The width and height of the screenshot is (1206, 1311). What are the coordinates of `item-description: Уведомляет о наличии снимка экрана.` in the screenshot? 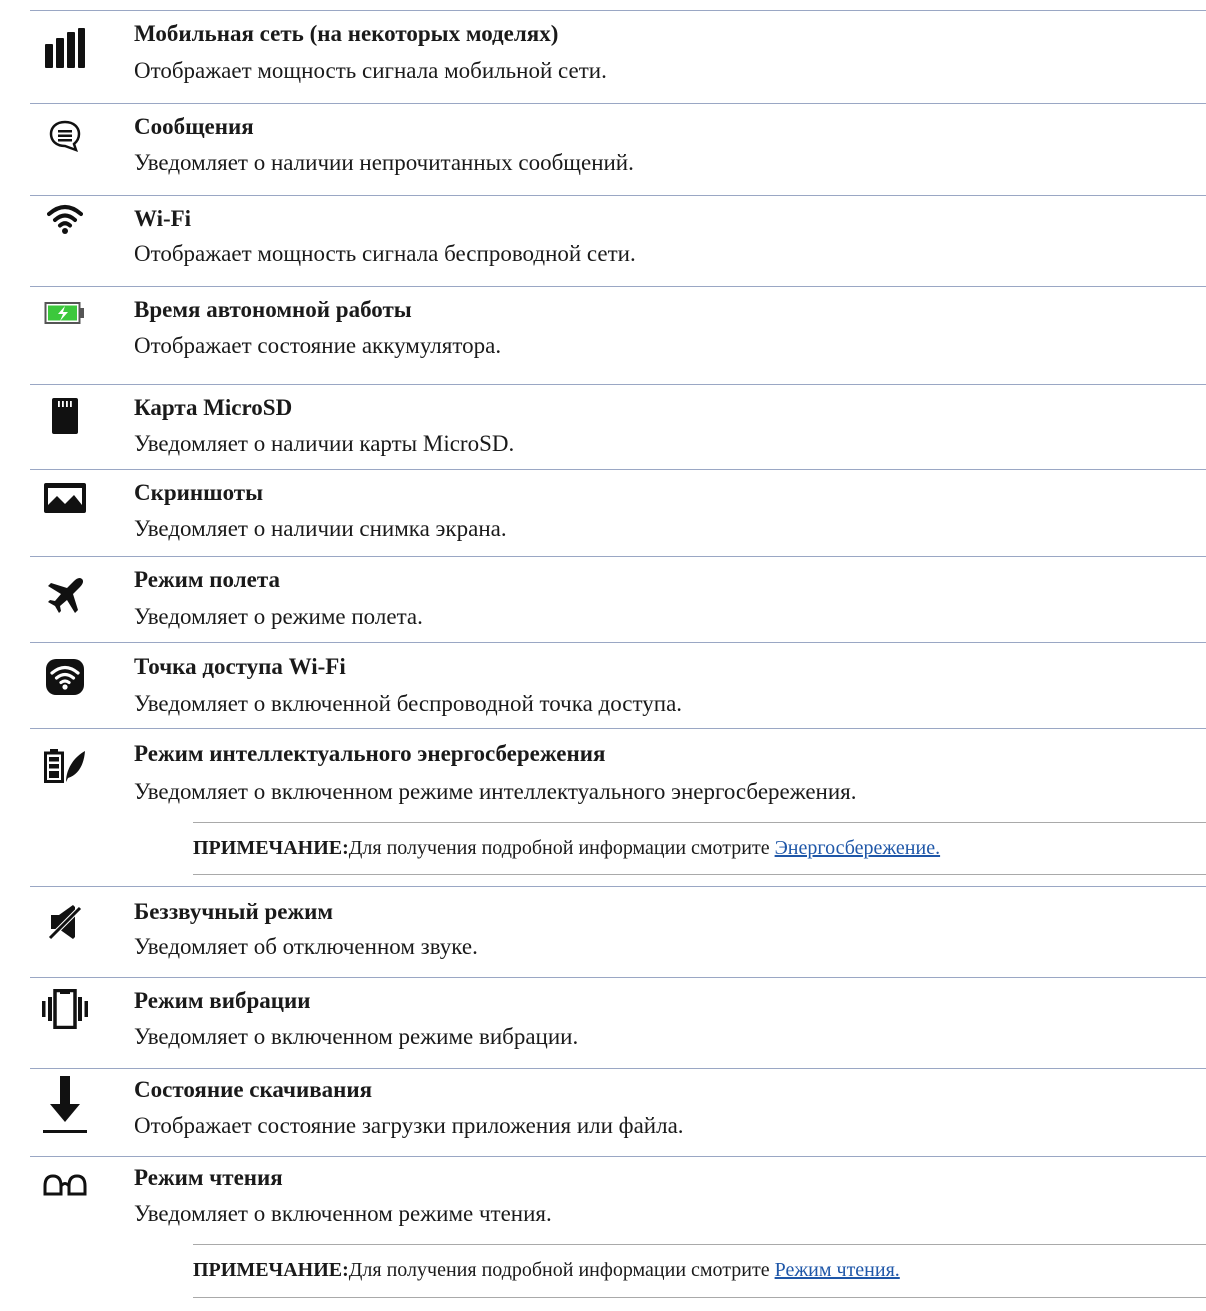 It's located at (320, 528).